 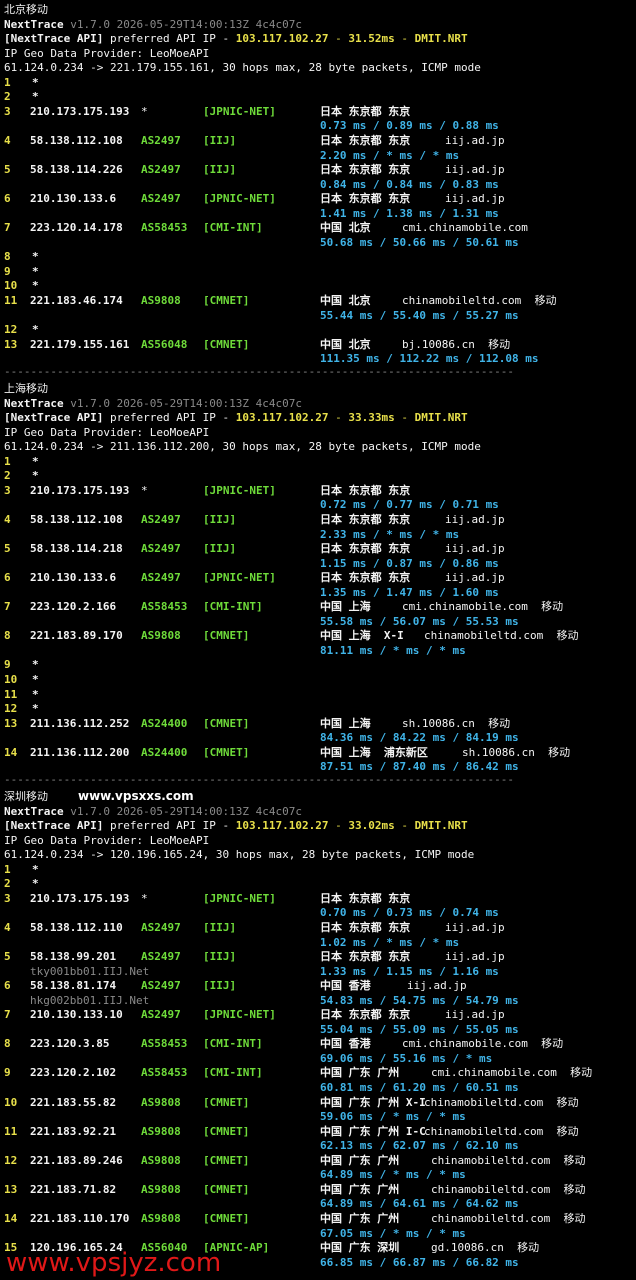 What do you see at coordinates (360, 1218) in the screenshot?
I see `hop-location: 中国 广东 广州` at bounding box center [360, 1218].